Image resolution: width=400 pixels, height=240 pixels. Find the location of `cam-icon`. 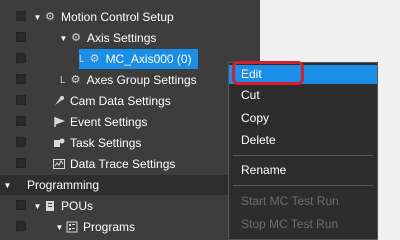

cam-icon is located at coordinates (59, 101).